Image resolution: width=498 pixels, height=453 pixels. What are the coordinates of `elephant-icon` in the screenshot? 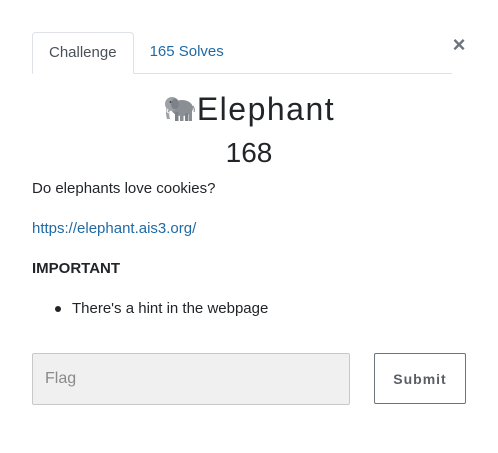 It's located at (179, 109).